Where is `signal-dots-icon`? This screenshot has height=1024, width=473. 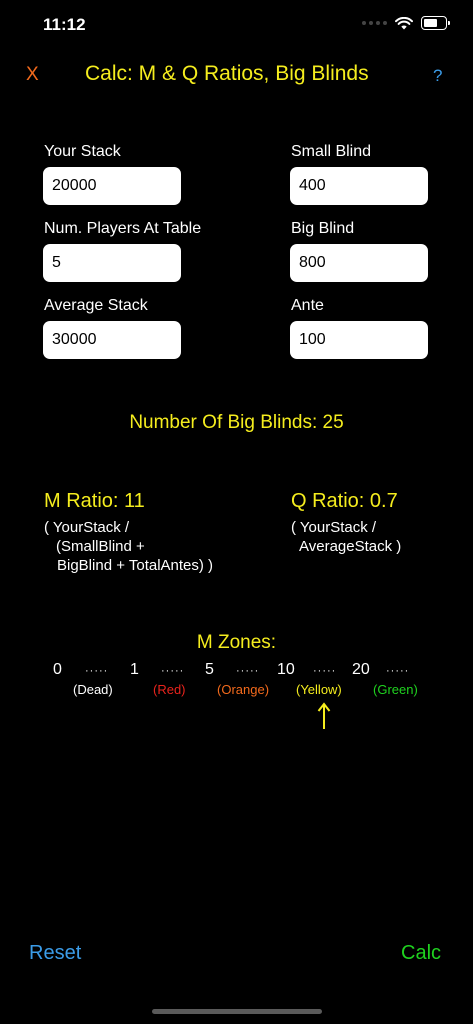
signal-dots-icon is located at coordinates (374, 23).